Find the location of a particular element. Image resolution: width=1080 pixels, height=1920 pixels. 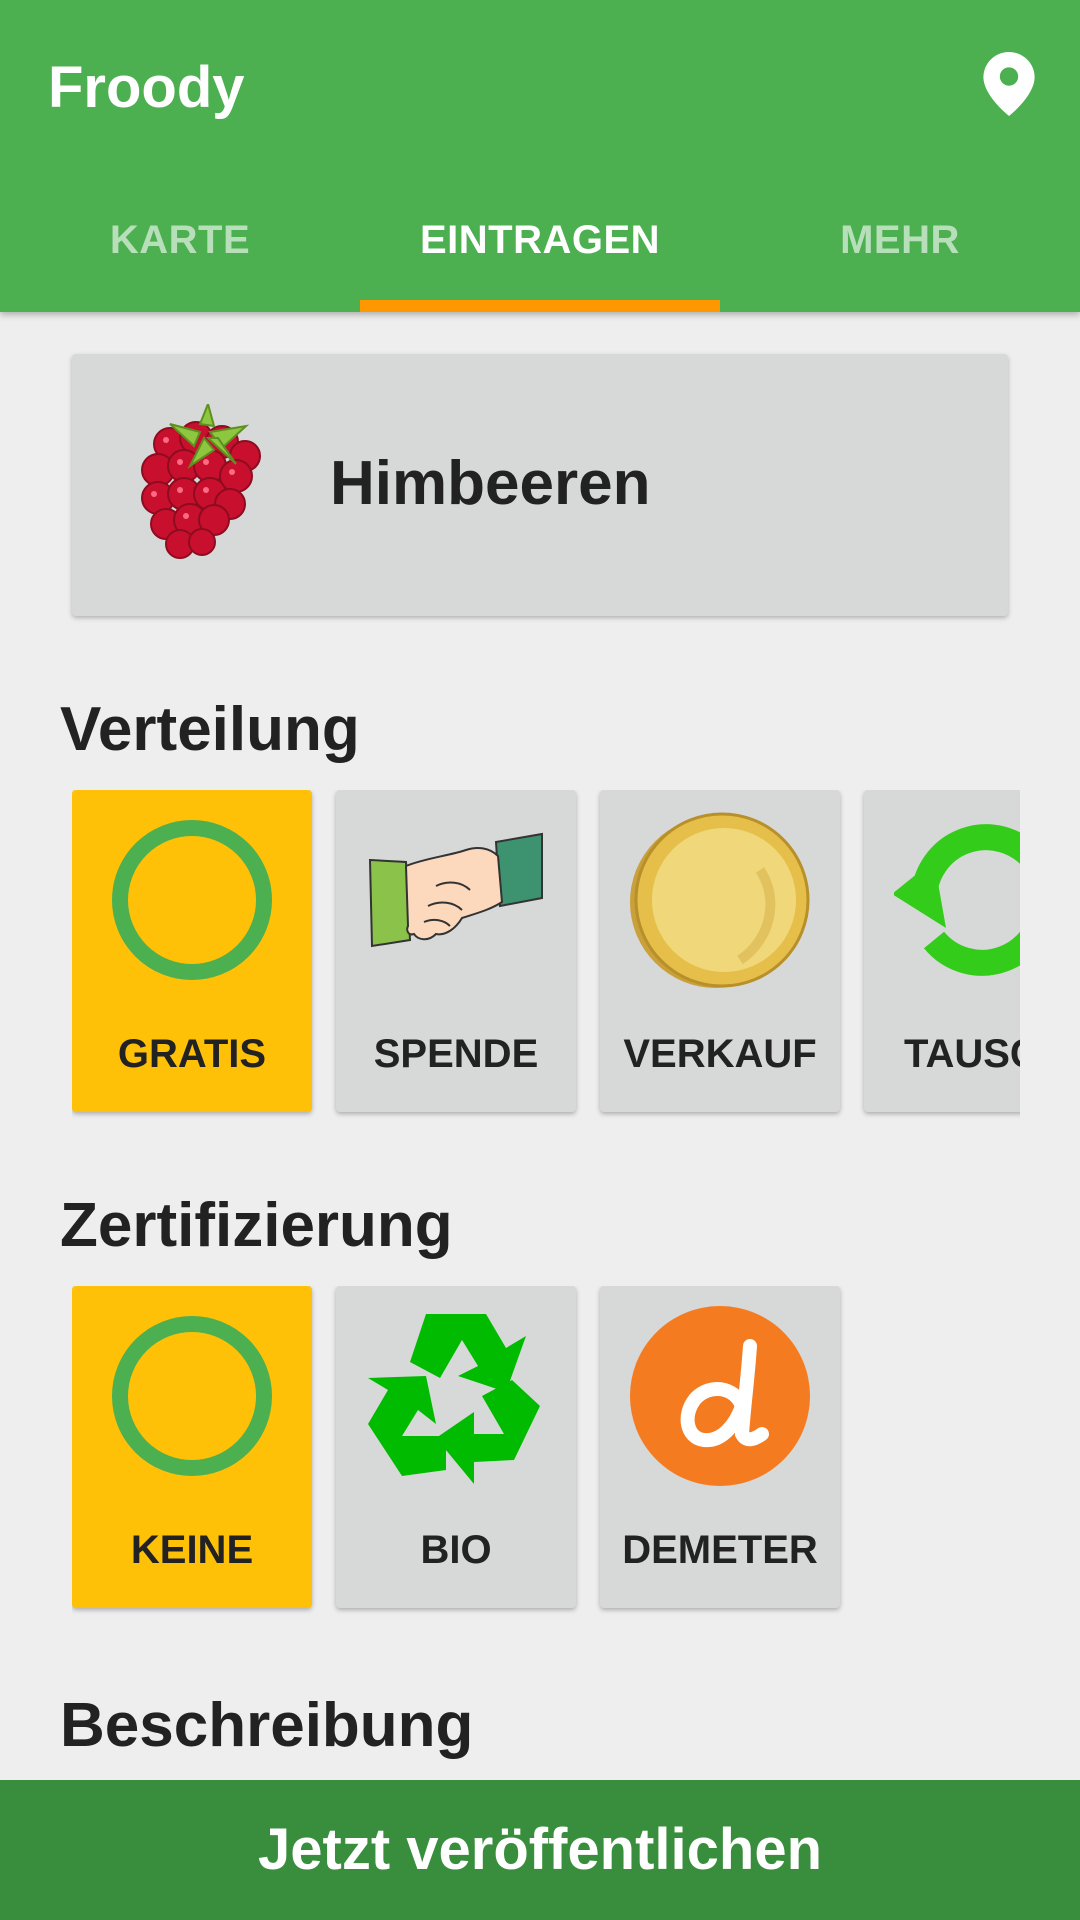

option-label: KEINE is located at coordinates (192, 1550).